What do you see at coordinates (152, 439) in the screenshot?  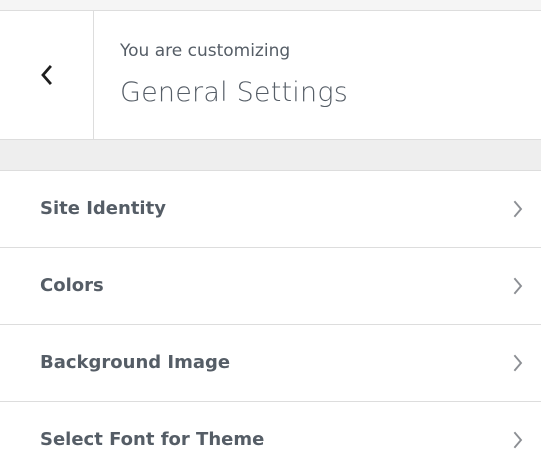 I see `menu-item-label: Select Font for Theme` at bounding box center [152, 439].